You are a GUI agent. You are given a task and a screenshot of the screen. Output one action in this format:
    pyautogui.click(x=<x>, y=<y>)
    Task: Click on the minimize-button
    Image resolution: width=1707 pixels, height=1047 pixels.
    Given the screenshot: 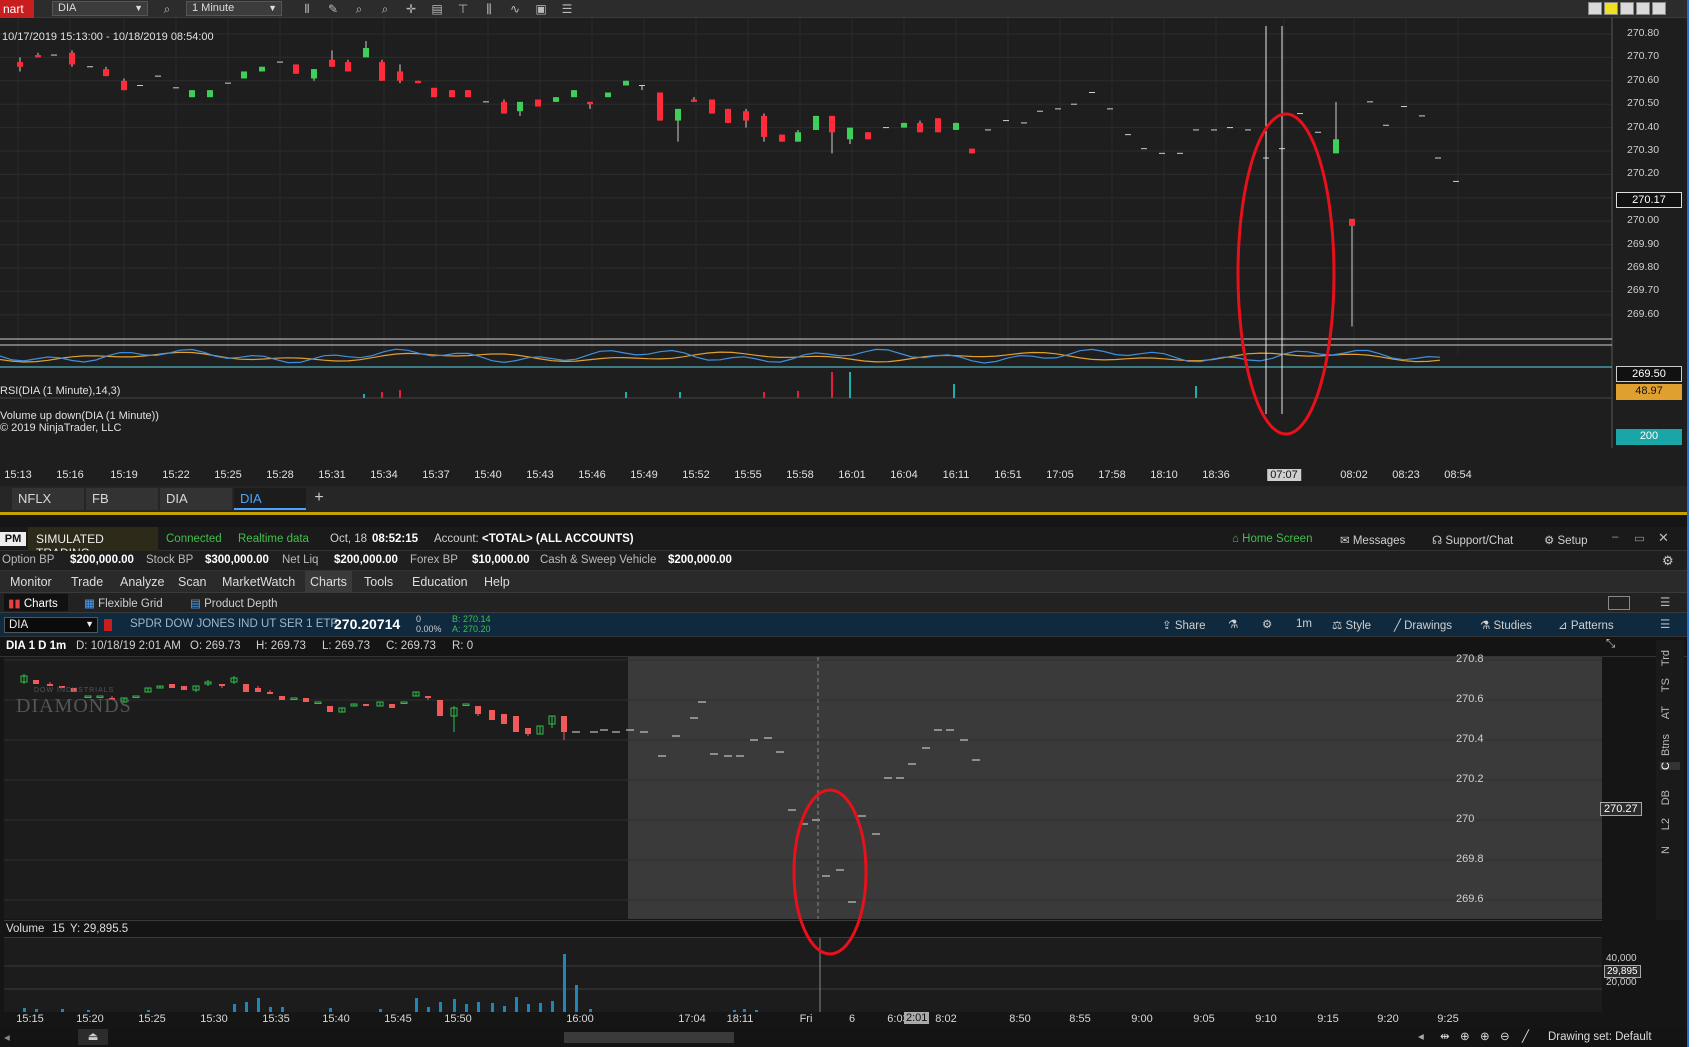 What is the action you would take?
    pyautogui.click(x=1627, y=8)
    